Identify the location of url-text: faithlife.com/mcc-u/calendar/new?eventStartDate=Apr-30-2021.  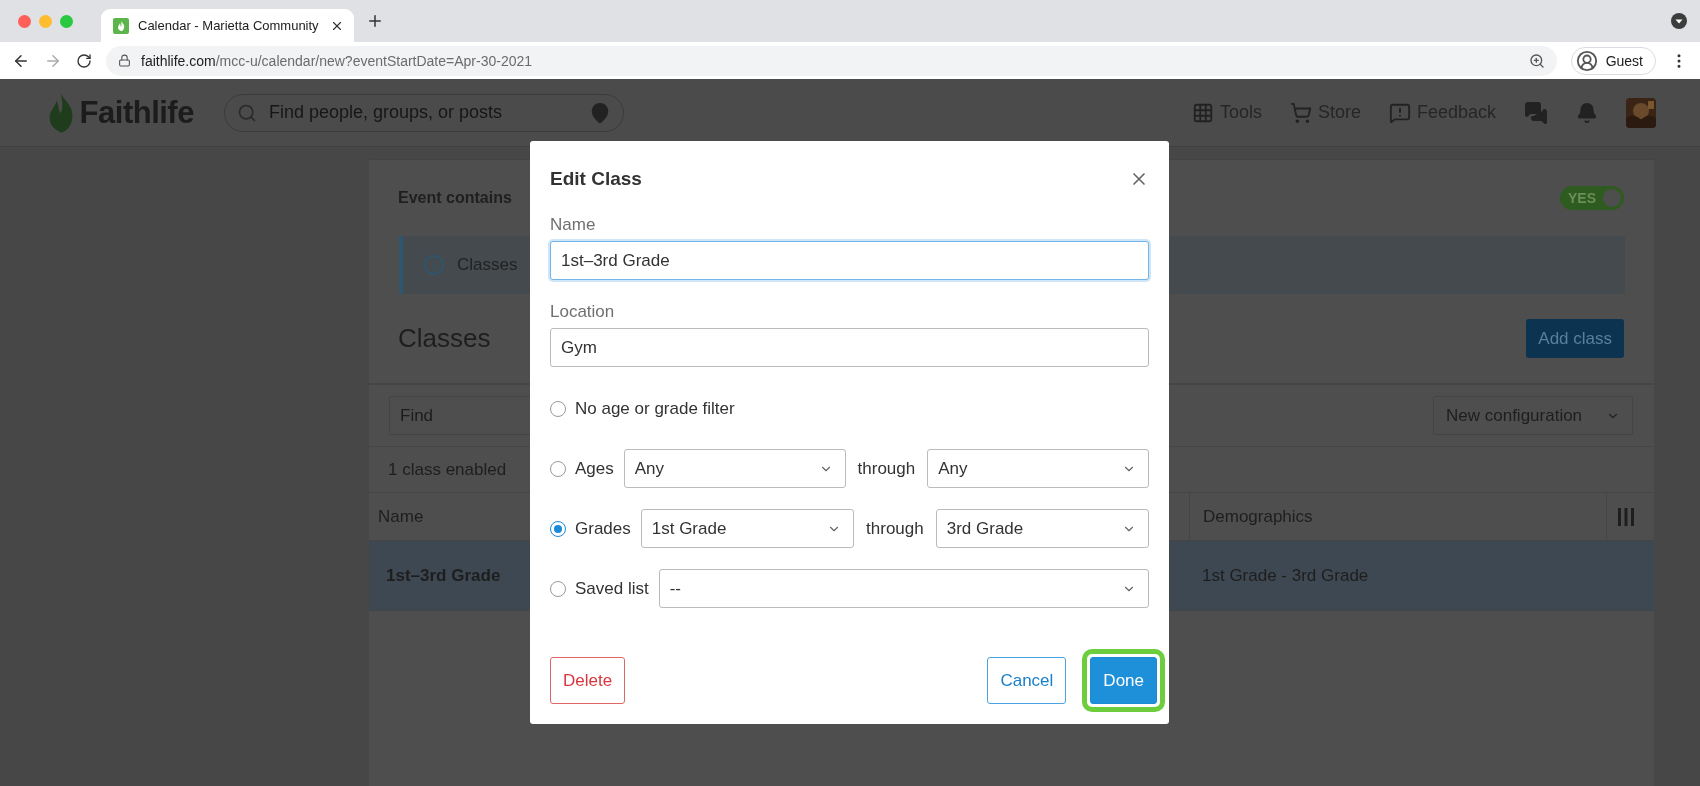
(337, 60).